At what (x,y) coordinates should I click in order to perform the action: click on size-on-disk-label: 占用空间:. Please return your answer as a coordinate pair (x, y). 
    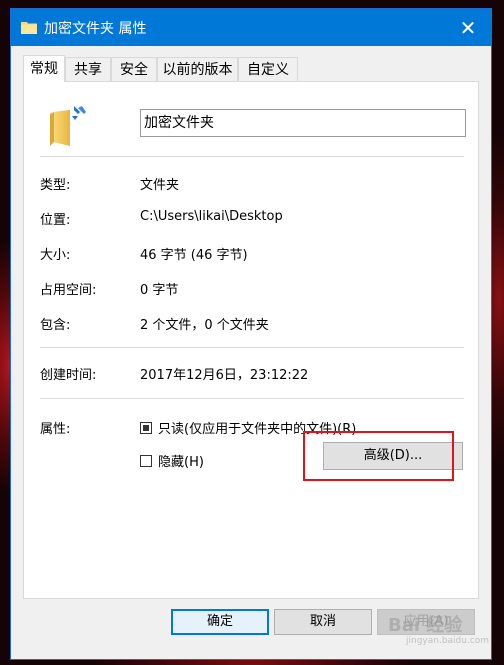
    Looking at the image, I should click on (68, 290).